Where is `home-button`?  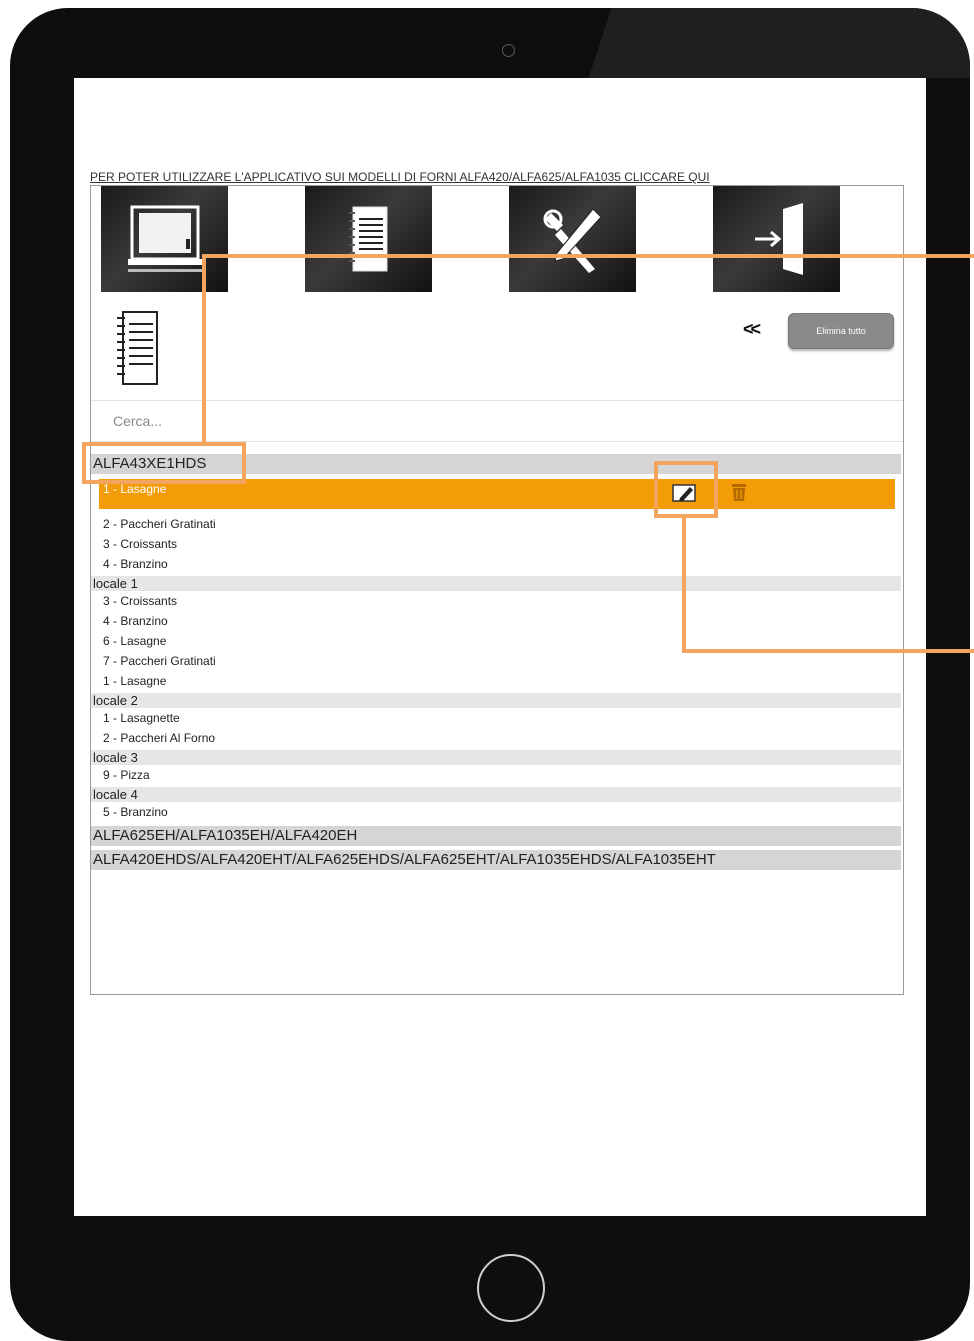 home-button is located at coordinates (511, 1288).